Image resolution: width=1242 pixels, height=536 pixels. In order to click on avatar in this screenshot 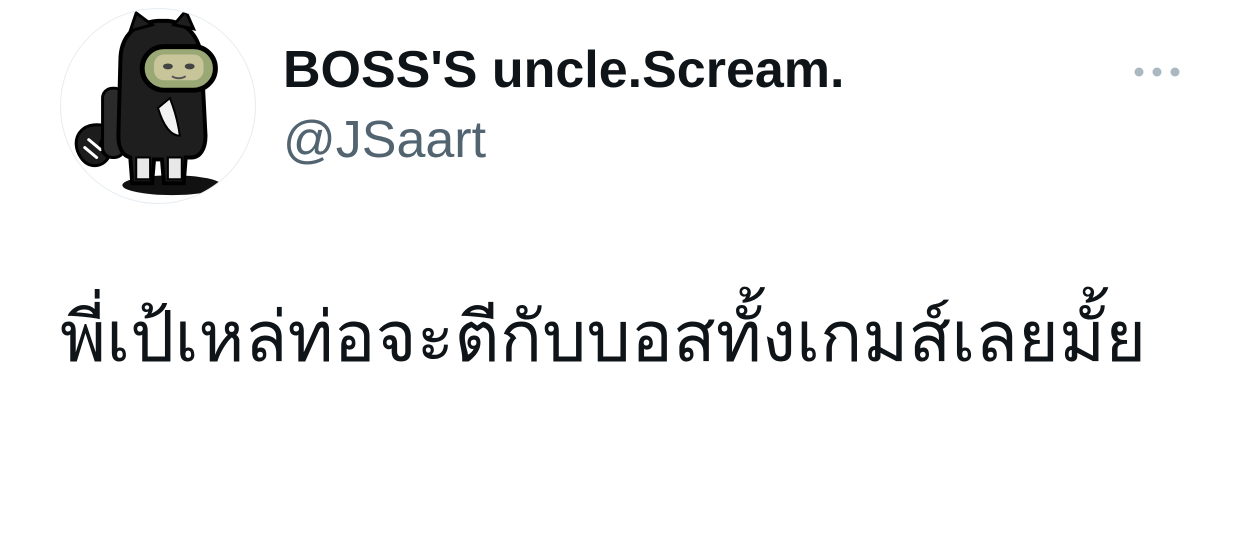, I will do `click(158, 106)`.